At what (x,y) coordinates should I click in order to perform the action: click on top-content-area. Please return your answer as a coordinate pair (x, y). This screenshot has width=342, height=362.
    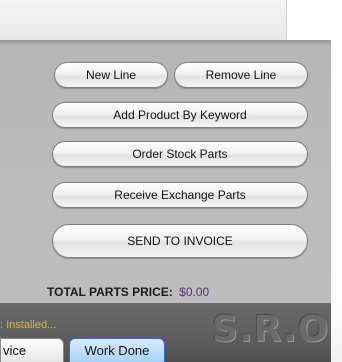
    Looking at the image, I should click on (150, 22).